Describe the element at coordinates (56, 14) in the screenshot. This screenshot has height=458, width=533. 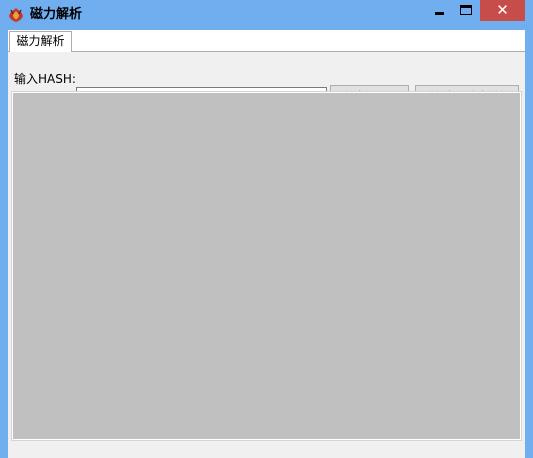
I see `window-title: 磁力解析` at that location.